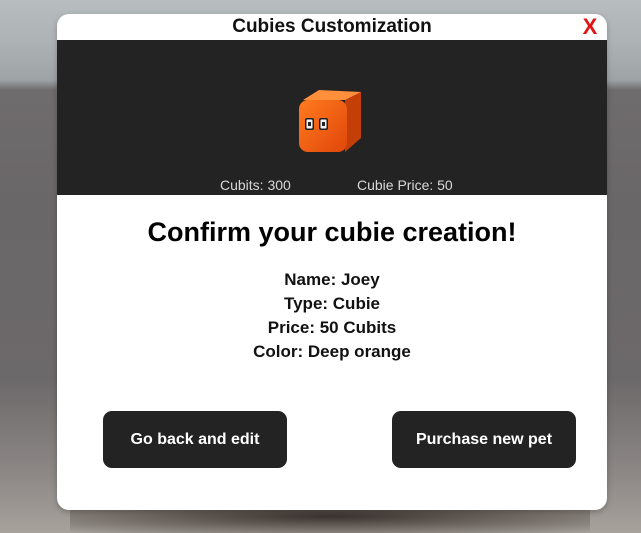  What do you see at coordinates (332, 351) in the screenshot?
I see `pet-color: Color: Deep orange` at bounding box center [332, 351].